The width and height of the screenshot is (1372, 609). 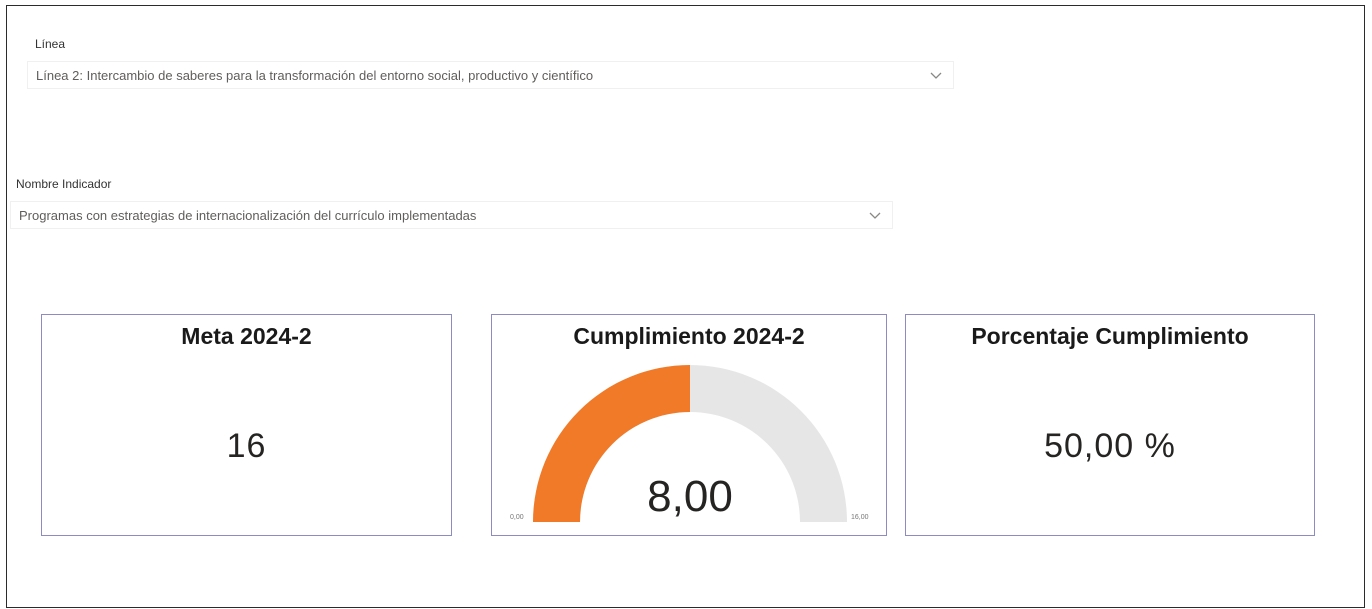 What do you see at coordinates (1110, 425) in the screenshot?
I see `porcentaje-card: Porcentaje Cumplimiento 50,00 %` at bounding box center [1110, 425].